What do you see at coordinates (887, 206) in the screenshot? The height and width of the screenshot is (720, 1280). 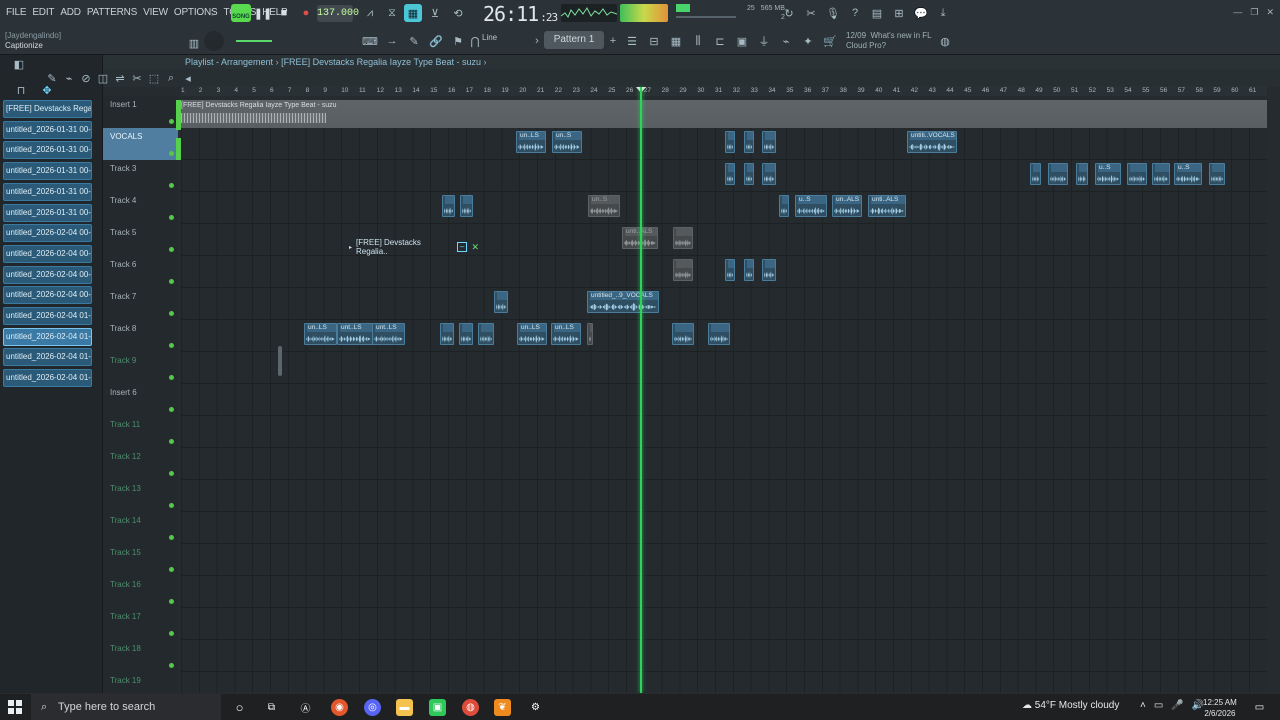 I see `audio-clip: unti..ALS` at bounding box center [887, 206].